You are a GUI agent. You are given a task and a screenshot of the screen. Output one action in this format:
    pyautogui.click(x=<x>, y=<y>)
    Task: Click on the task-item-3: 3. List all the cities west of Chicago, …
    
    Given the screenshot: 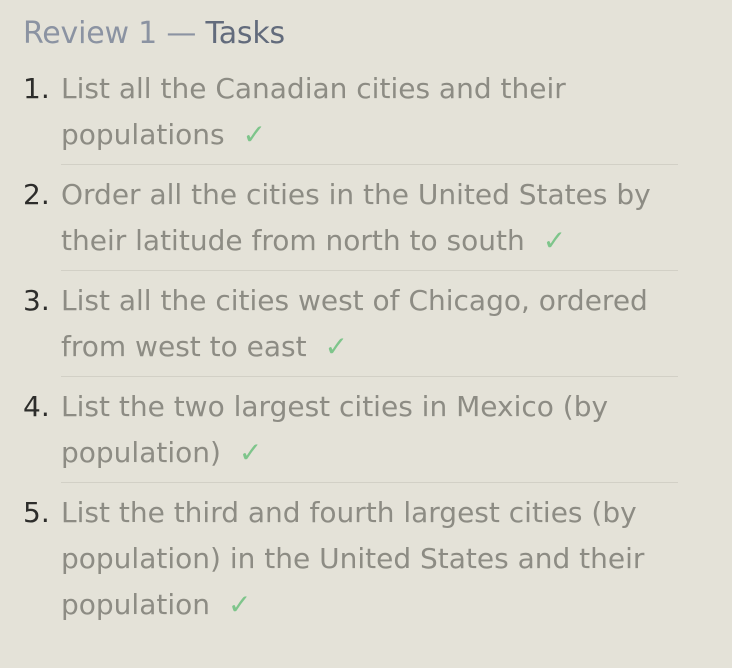 What is the action you would take?
    pyautogui.click(x=350, y=327)
    